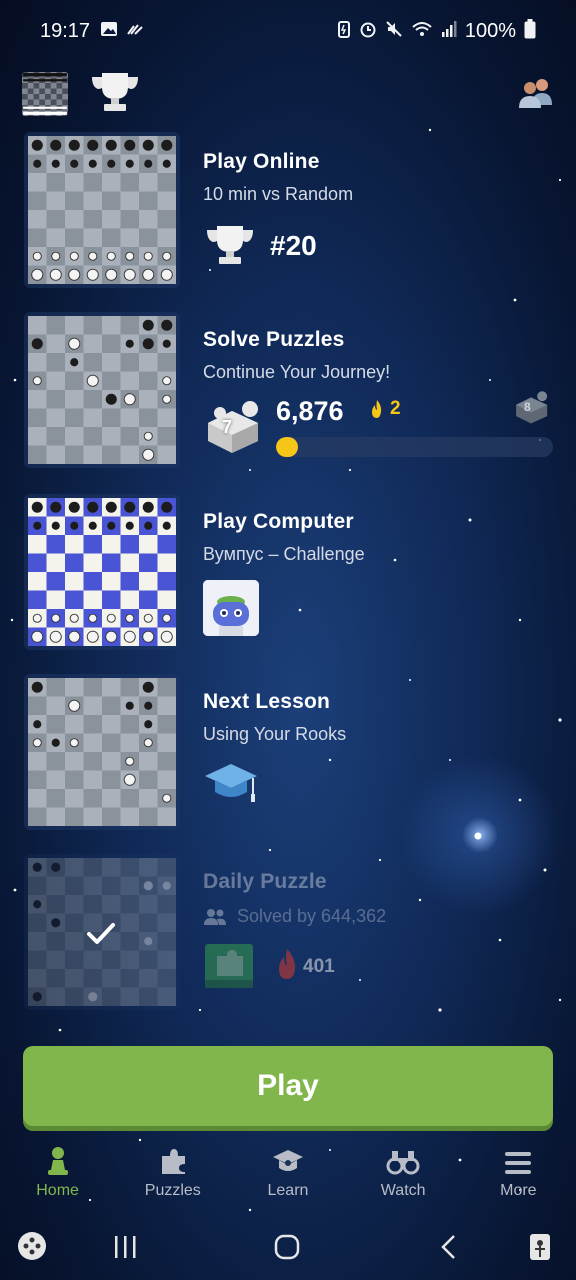 The height and width of the screenshot is (1280, 576). Describe the element at coordinates (449, 31) in the screenshot. I see `signal-icon` at that location.